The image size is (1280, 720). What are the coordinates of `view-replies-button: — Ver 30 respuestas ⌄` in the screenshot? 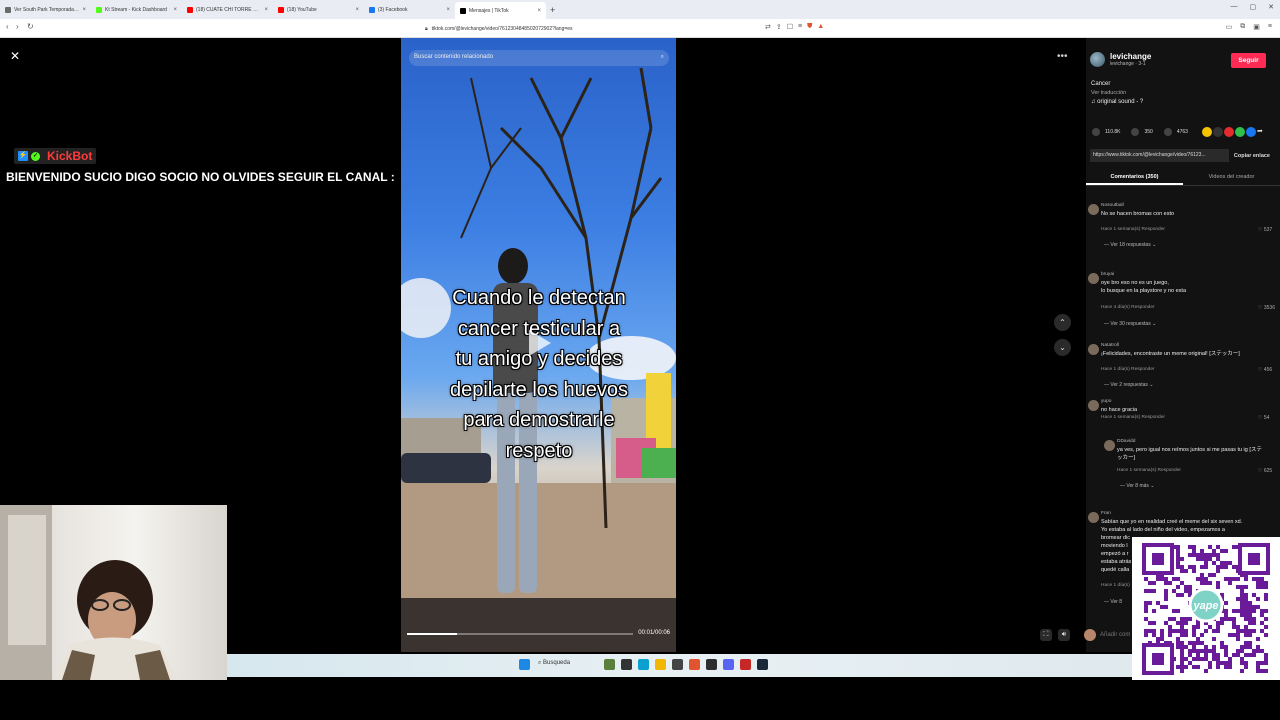 It's located at (1130, 324).